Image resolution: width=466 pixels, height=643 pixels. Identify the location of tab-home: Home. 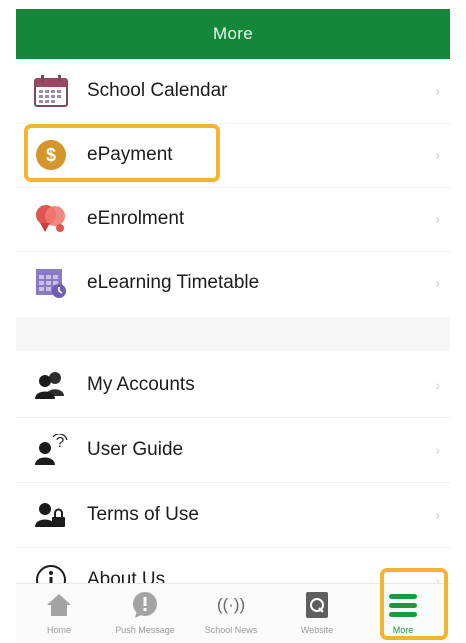
(59, 613).